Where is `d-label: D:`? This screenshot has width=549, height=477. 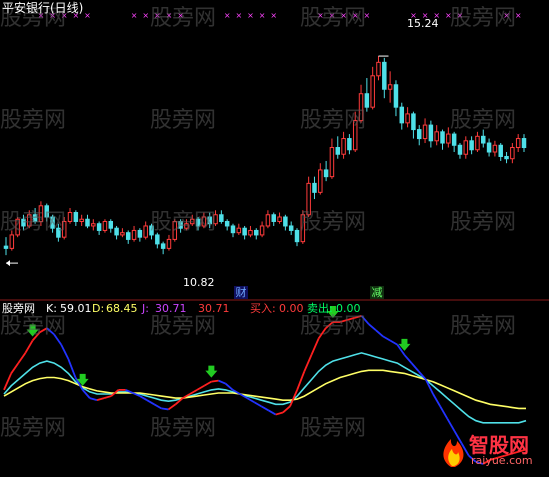
d-label: D: is located at coordinates (98, 308).